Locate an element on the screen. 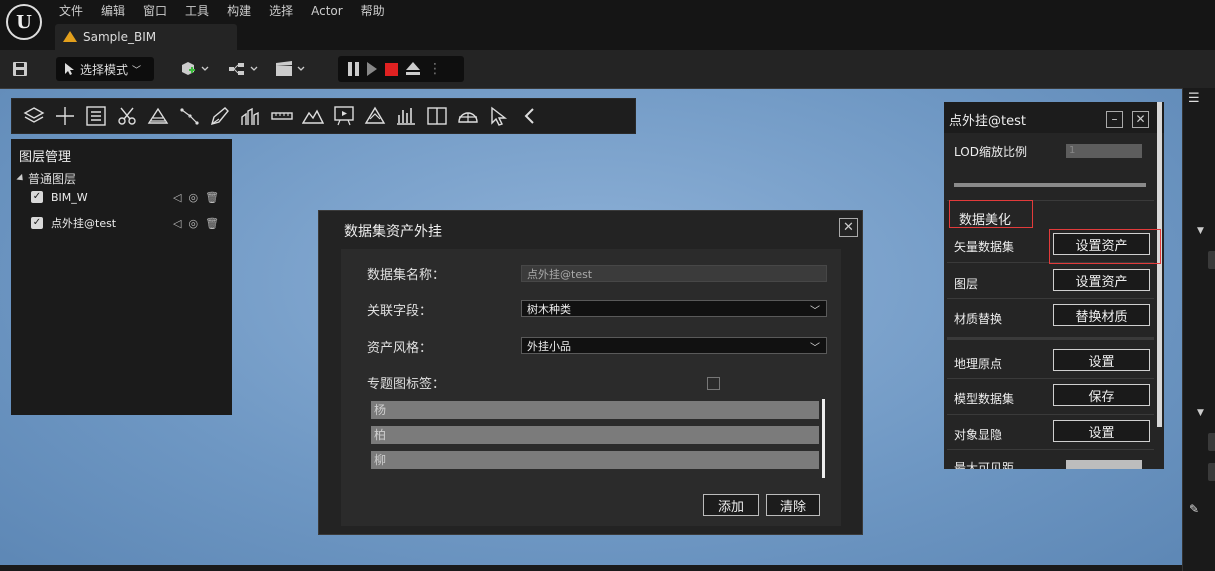  more-options-icon: ⋮ is located at coordinates (435, 69).